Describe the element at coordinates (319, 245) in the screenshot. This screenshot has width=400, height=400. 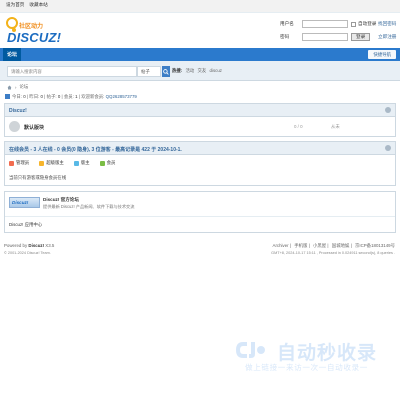
I see `blacklist-link: 小黑屋` at that location.